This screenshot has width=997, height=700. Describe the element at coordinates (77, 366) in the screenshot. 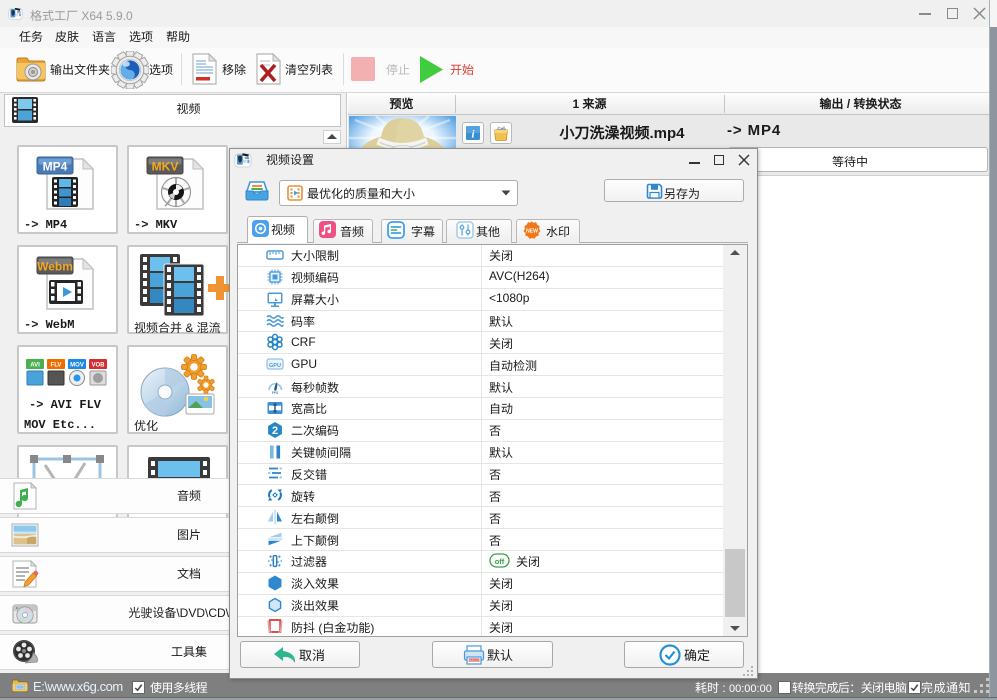

I see `svg-text: MOV` at that location.